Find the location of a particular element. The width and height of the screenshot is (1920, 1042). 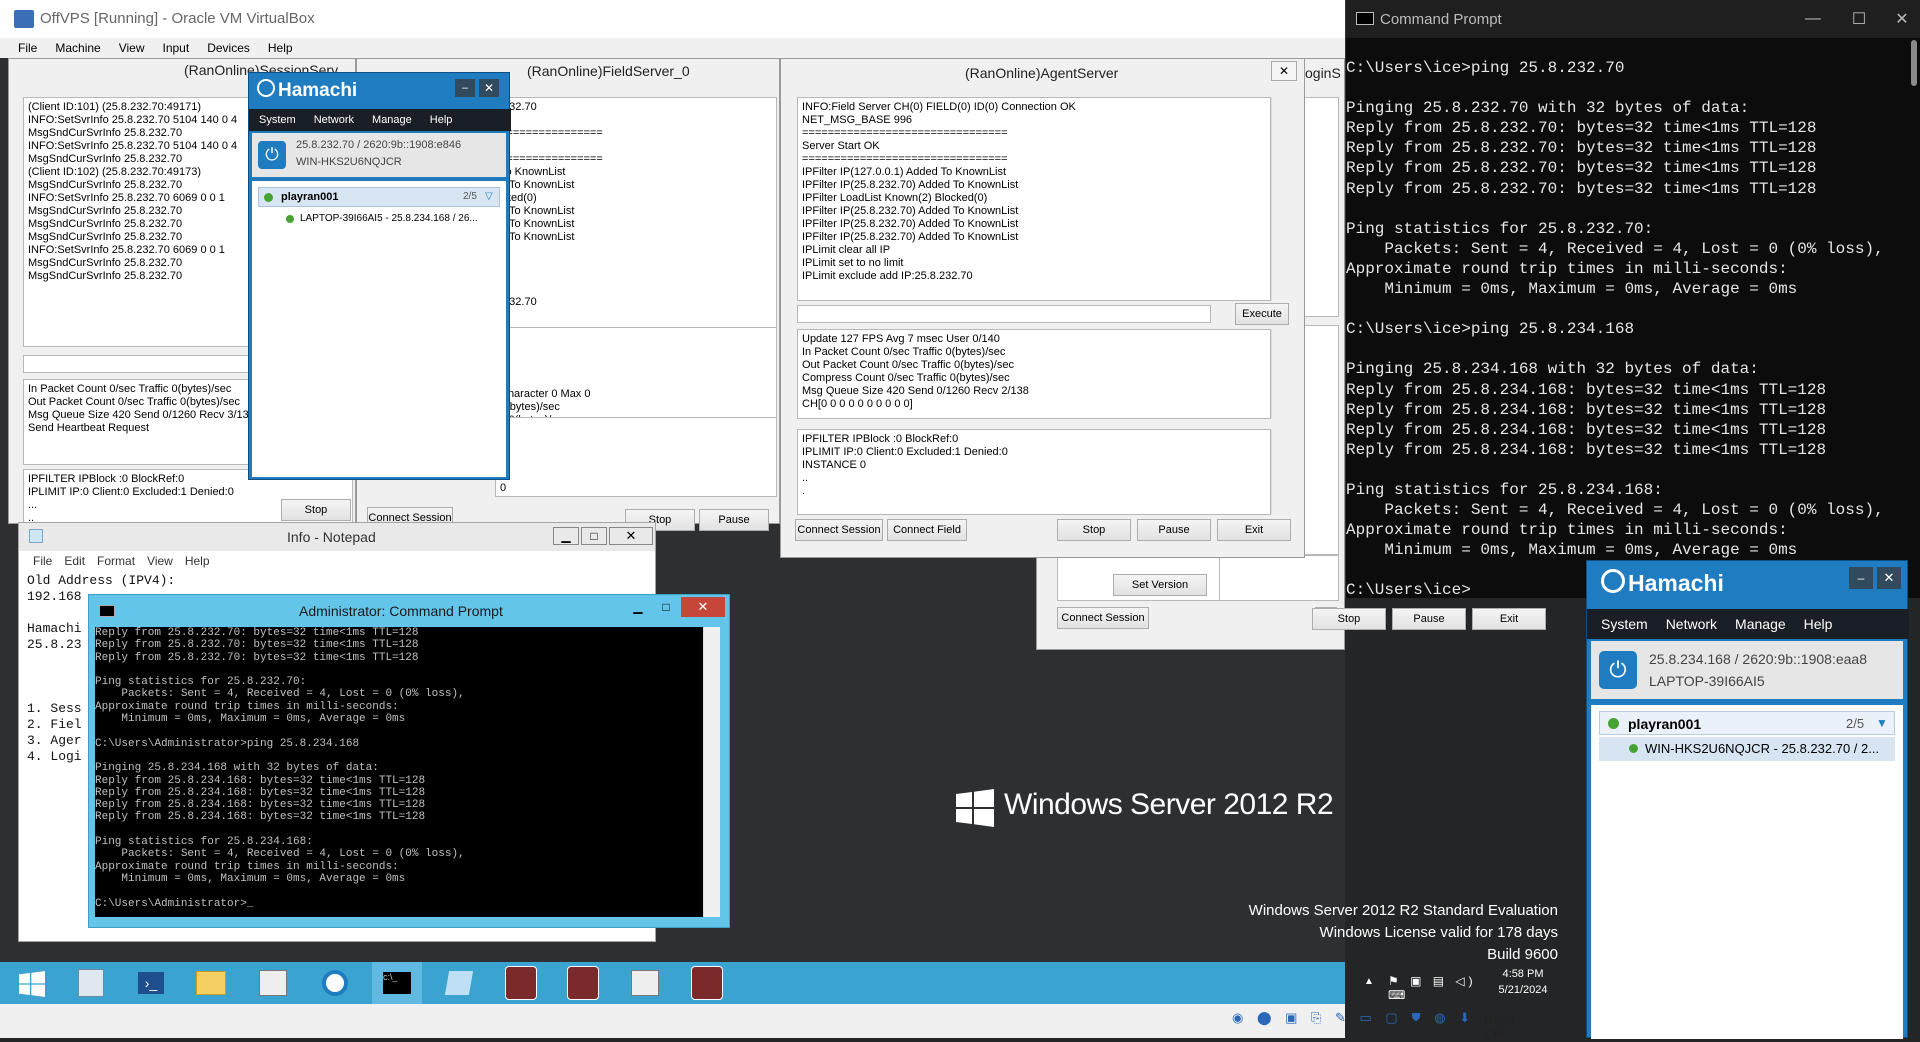

agent-server-connect-session-button: Connect Session is located at coordinates (839, 530).